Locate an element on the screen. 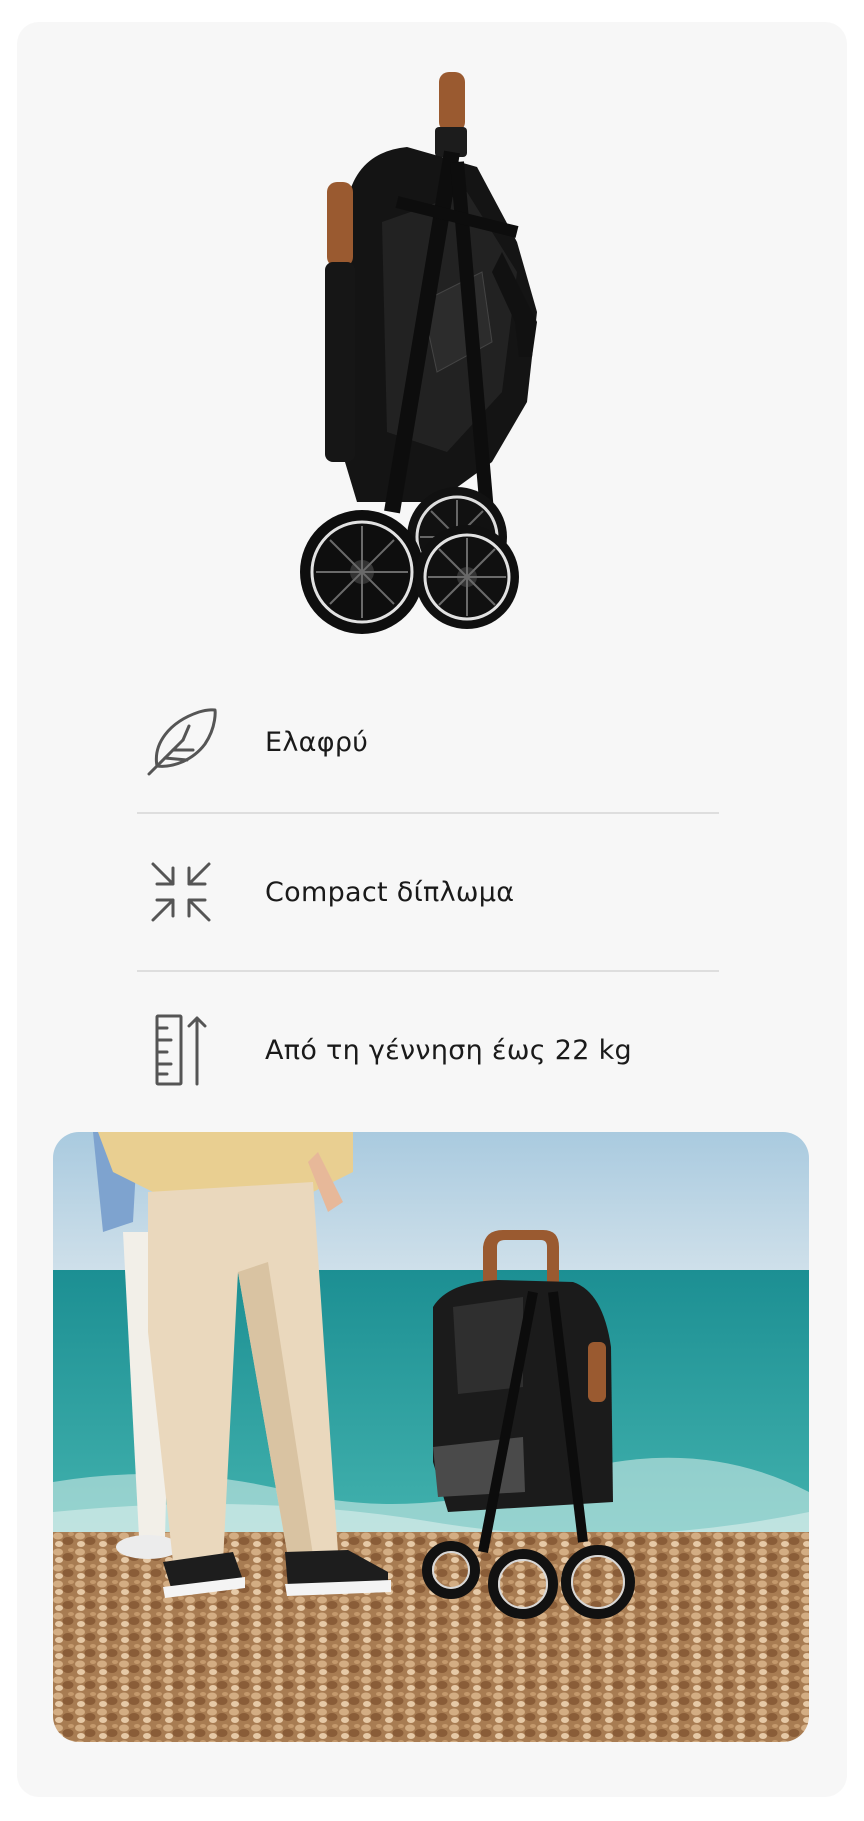 The image size is (864, 1821). feather-icon is located at coordinates (181, 742).